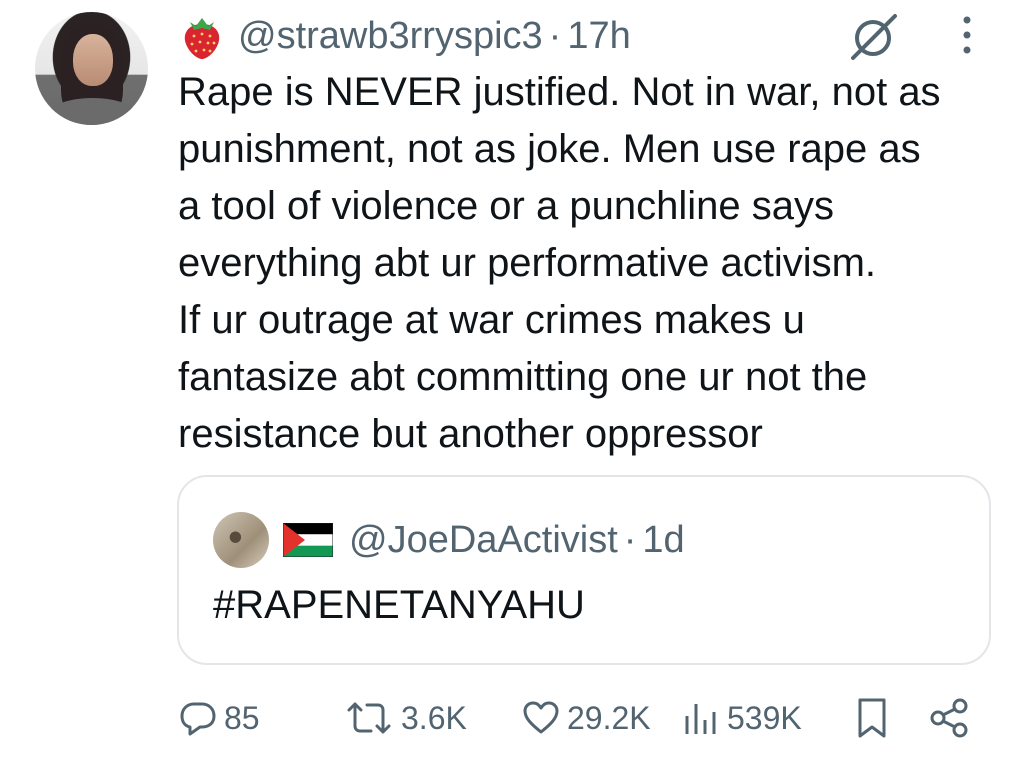  What do you see at coordinates (598, 36) in the screenshot?
I see `tweet-time: 17h` at bounding box center [598, 36].